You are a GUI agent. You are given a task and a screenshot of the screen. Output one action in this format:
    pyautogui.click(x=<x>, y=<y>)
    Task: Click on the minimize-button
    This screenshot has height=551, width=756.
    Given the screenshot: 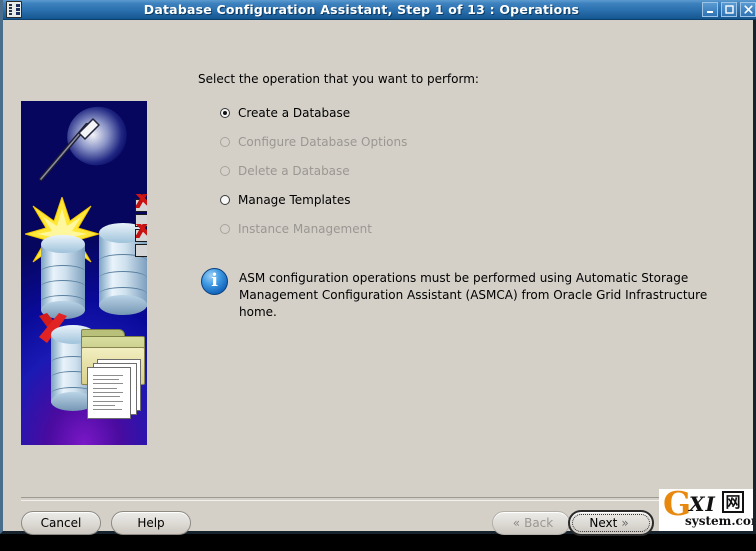 What is the action you would take?
    pyautogui.click(x=710, y=9)
    